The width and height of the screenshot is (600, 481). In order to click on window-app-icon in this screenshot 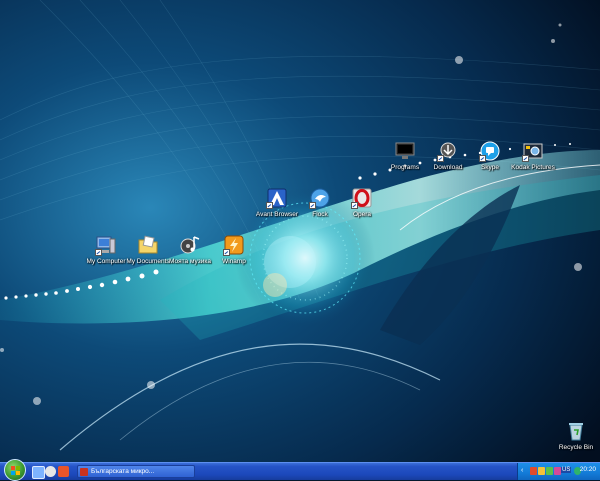, I will do `click(84, 472)`.